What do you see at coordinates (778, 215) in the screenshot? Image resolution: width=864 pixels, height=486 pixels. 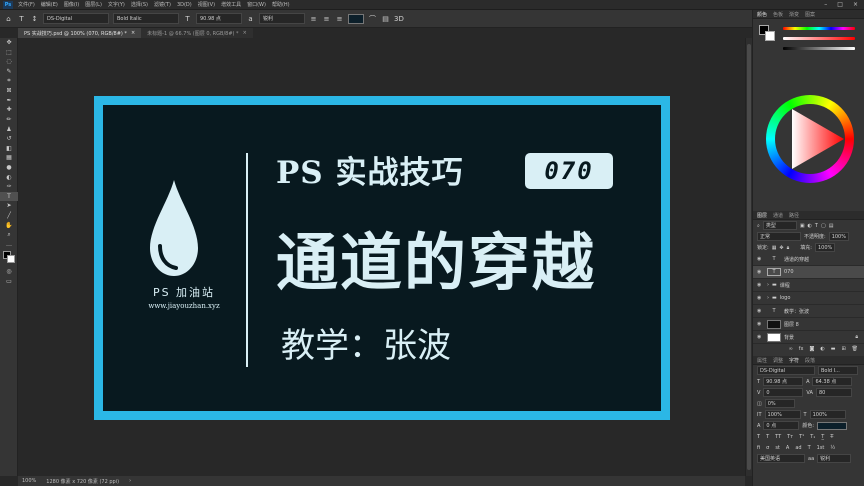 I see `tab-channels: 通道` at bounding box center [778, 215].